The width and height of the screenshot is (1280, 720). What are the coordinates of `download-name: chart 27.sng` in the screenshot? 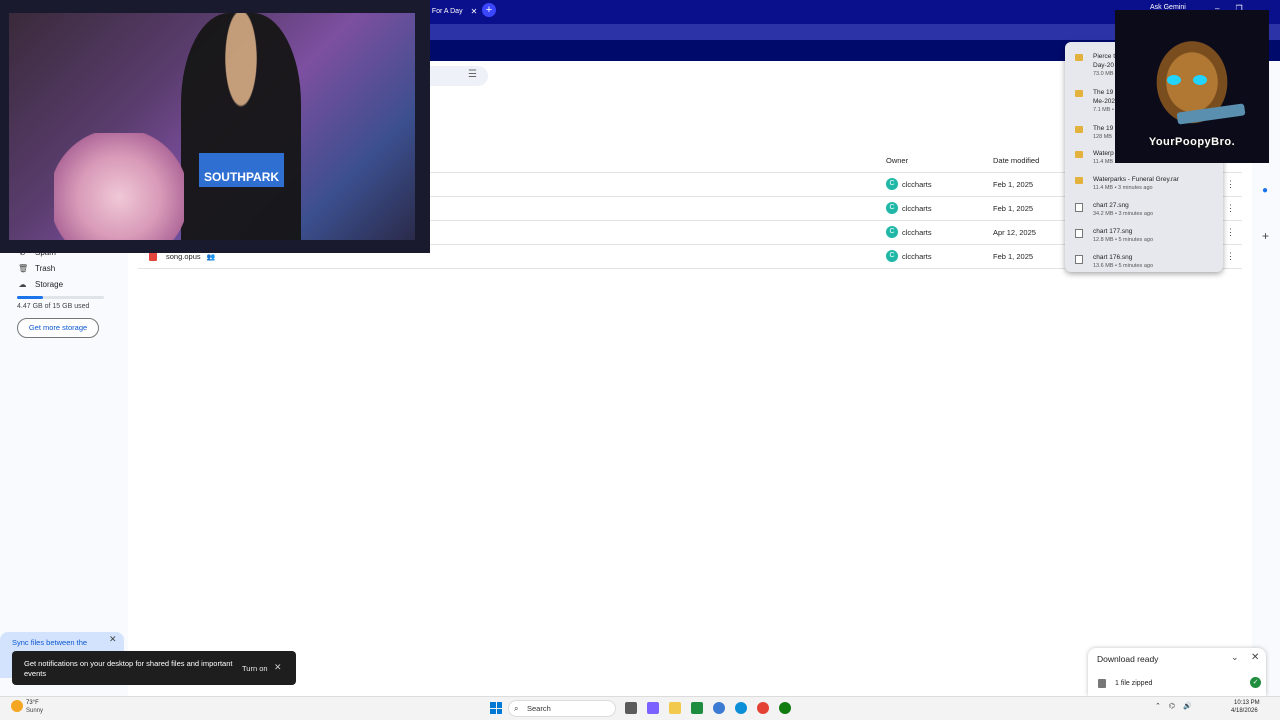 It's located at (1111, 205).